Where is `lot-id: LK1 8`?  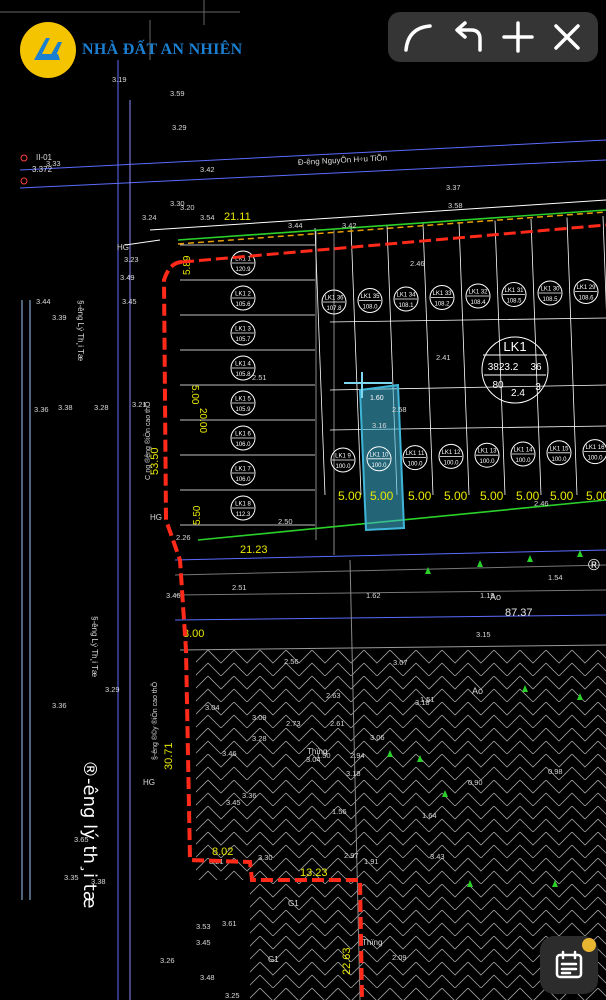 lot-id: LK1 8 is located at coordinates (243, 505).